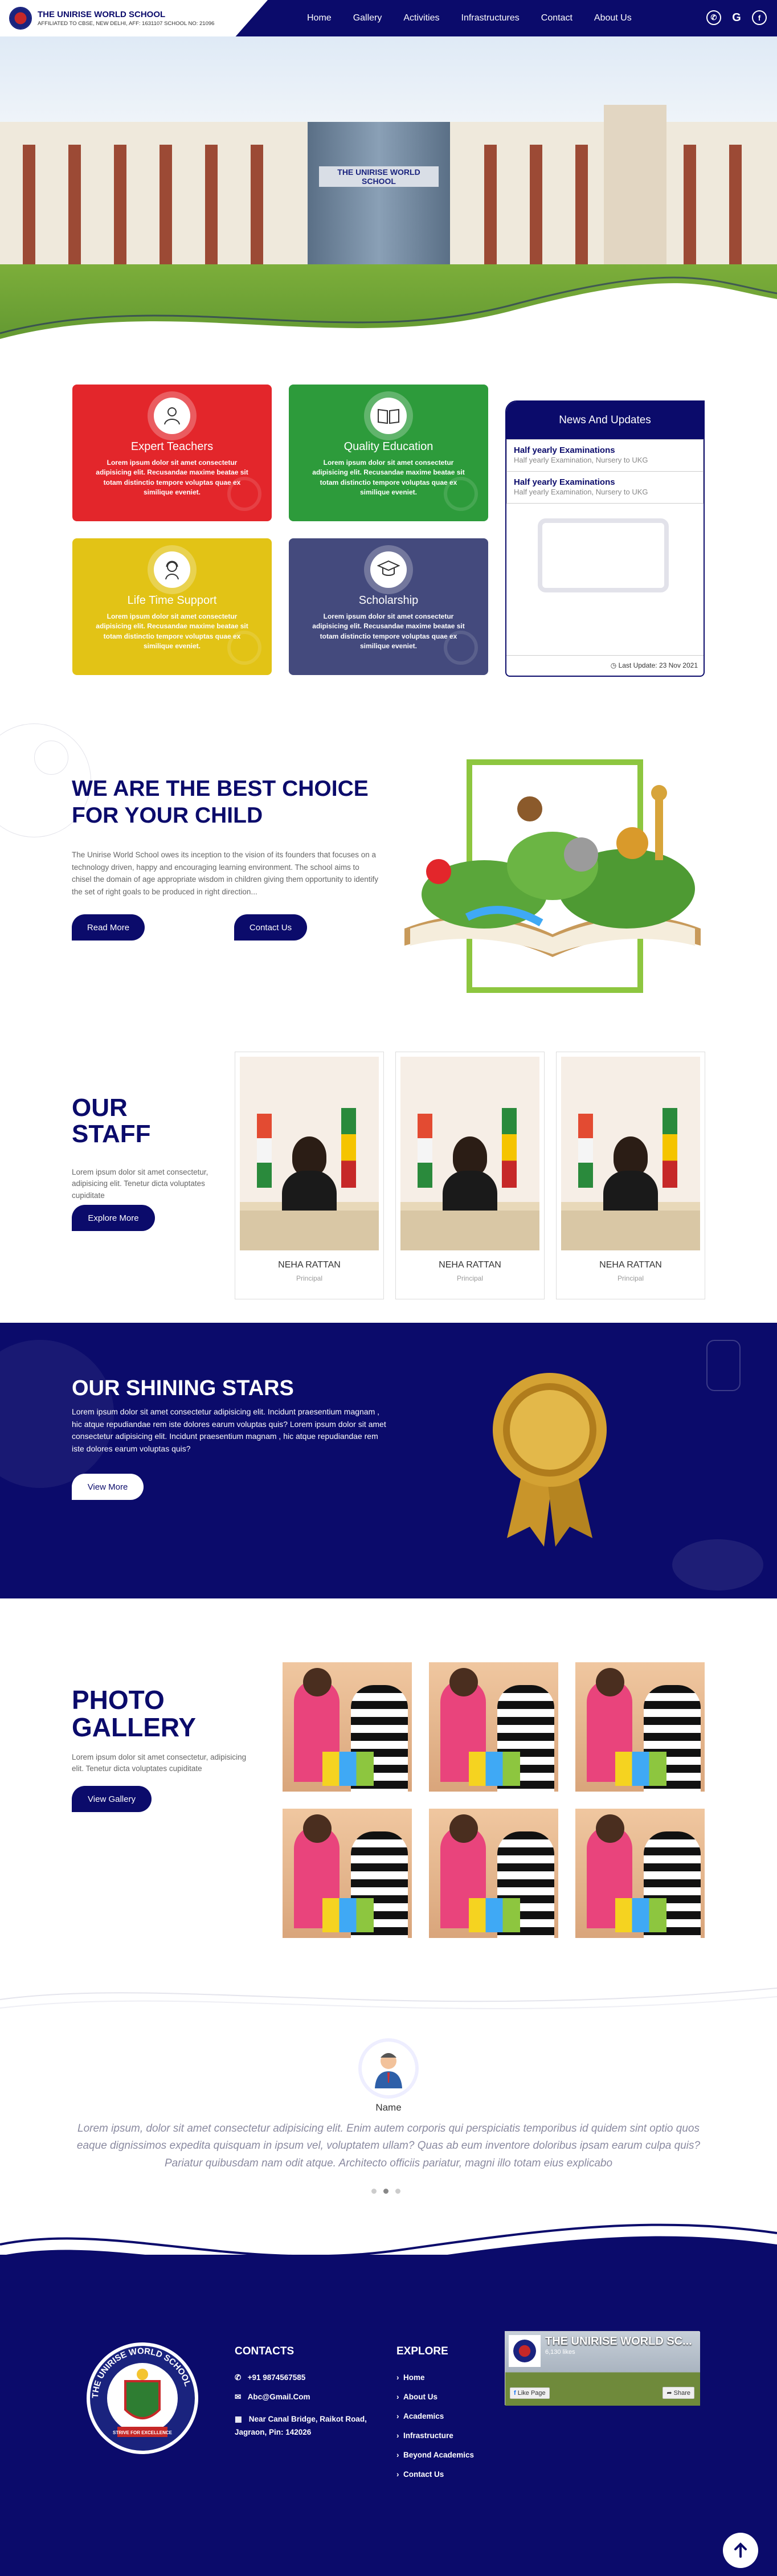  I want to click on nav-contact: Contact, so click(556, 18).